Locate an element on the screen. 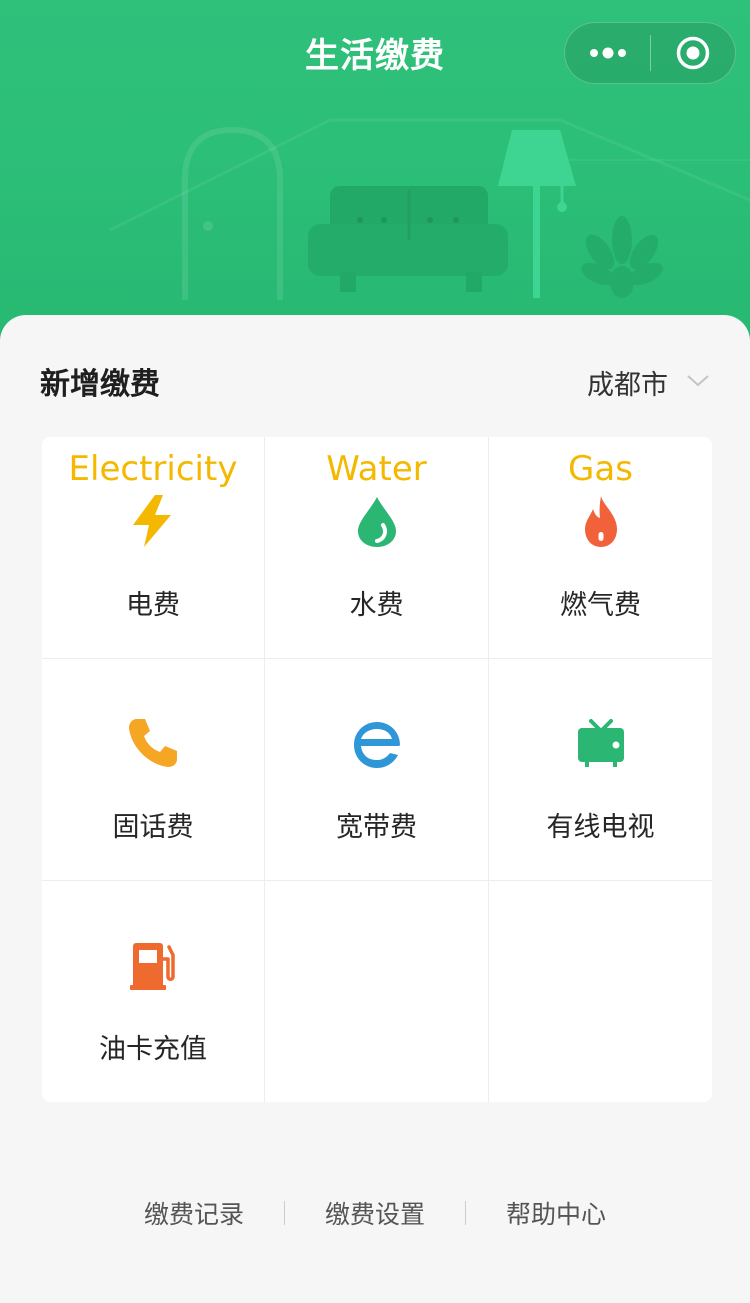 Image resolution: width=750 pixels, height=1303 pixels. more-button is located at coordinates (607, 53).